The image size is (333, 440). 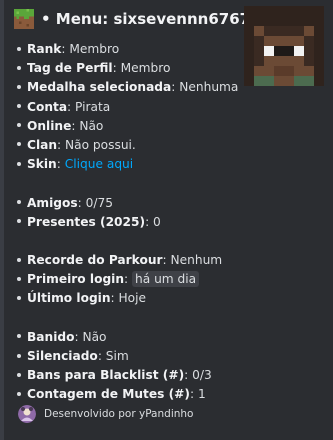 I want to click on field-primeiro-login: Primeiro login: há um dia, so click(x=129, y=279).